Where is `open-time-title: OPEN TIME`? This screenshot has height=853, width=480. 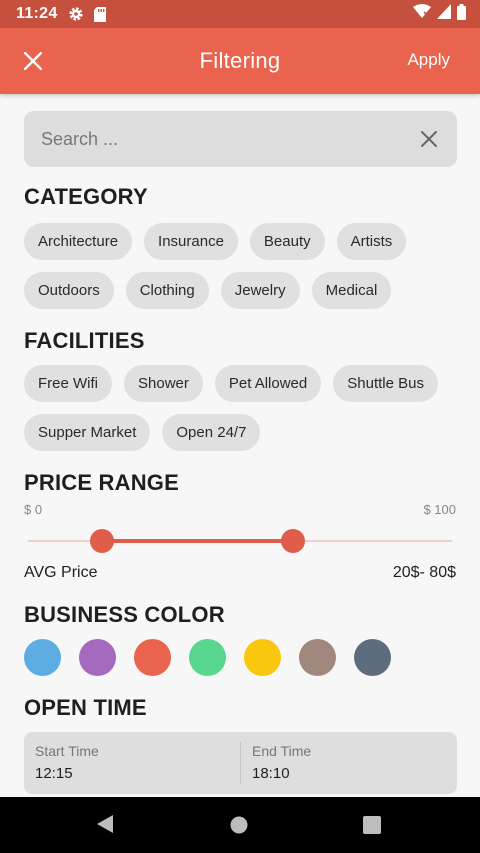 open-time-title: OPEN TIME is located at coordinates (85, 707).